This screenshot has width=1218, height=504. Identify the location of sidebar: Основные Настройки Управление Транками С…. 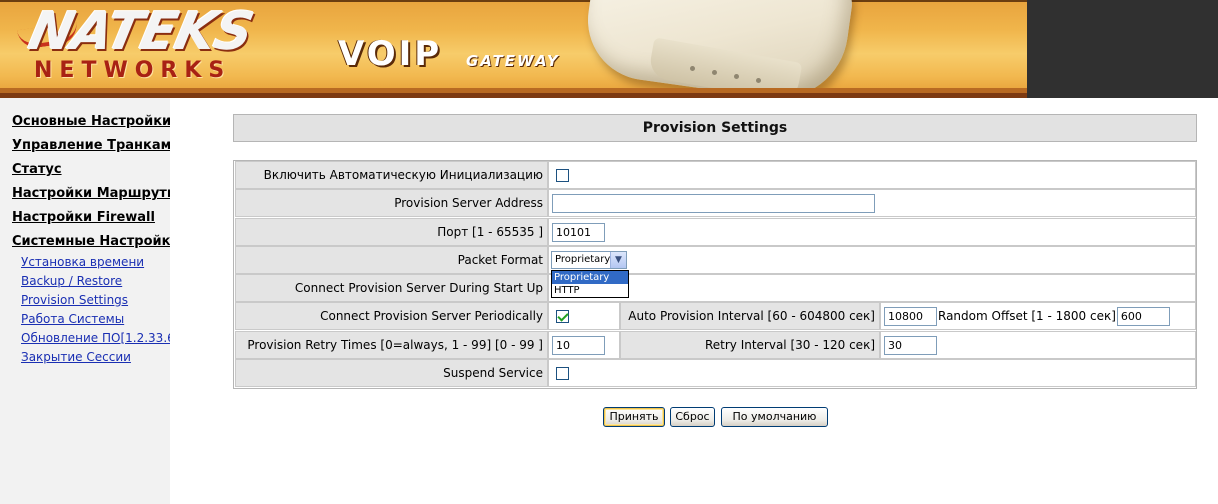
(85, 301).